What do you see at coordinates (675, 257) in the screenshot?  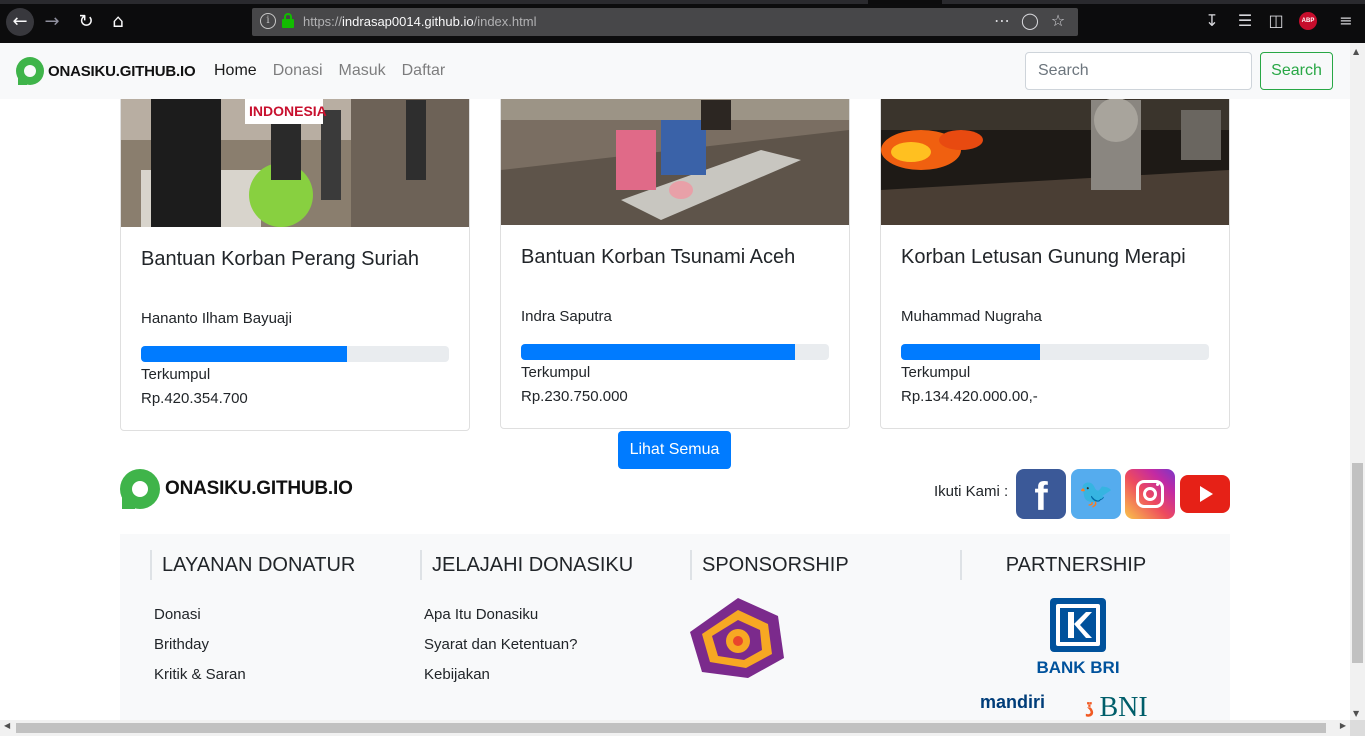 I see `campaign-title: Bantuan Korban Tsunami Aceh` at bounding box center [675, 257].